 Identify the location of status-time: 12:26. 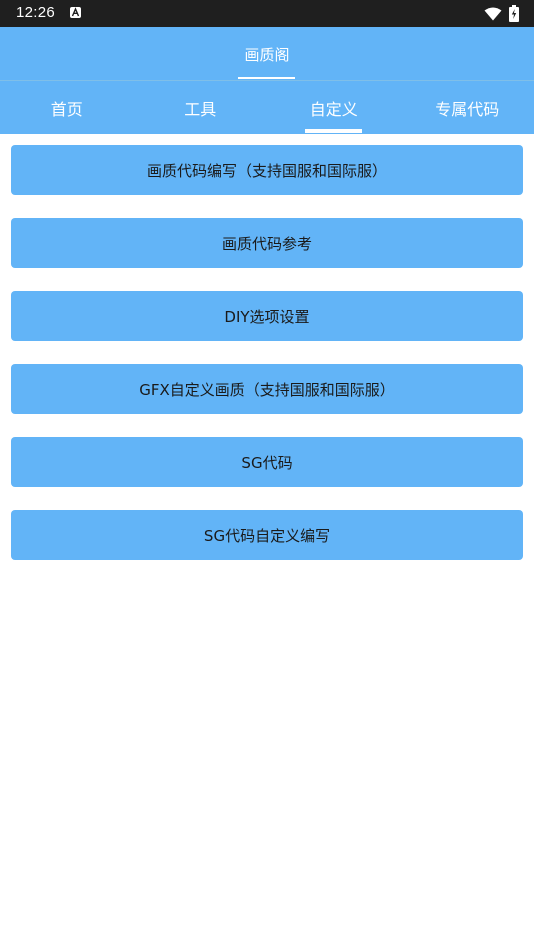
(36, 12).